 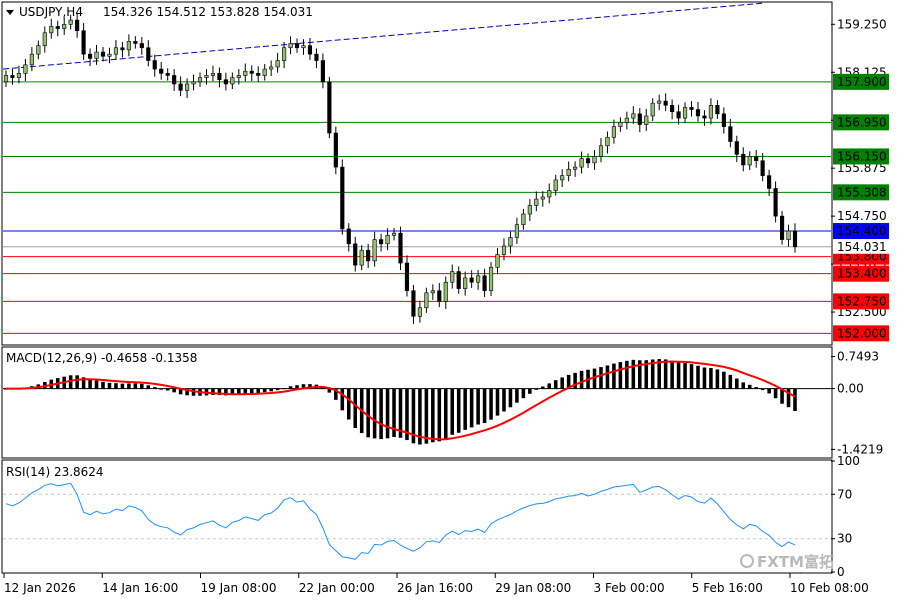 I want to click on rsi-tick-label: 30, so click(x=844, y=539).